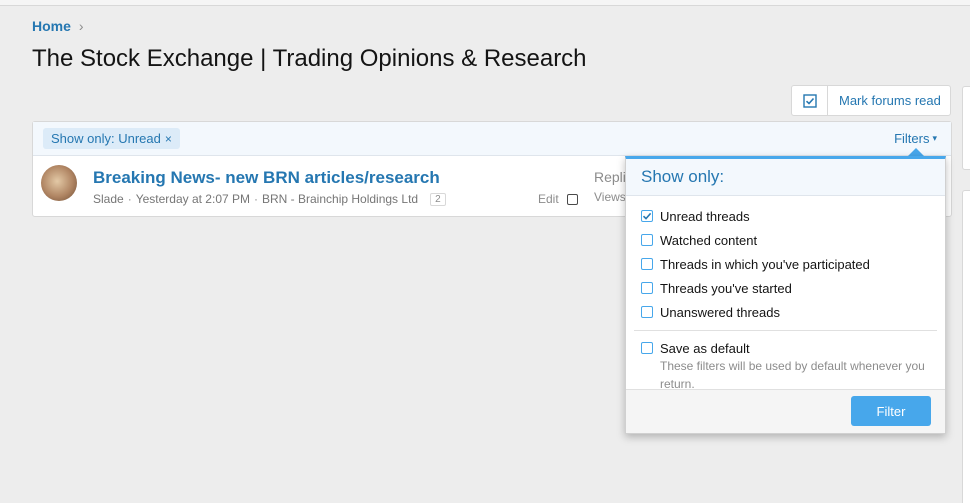  I want to click on checkbox-checked-icon, so click(647, 216).